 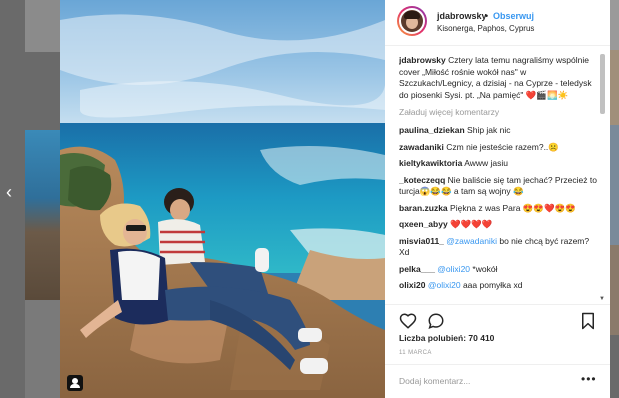 I want to click on background-page-right, so click(x=614, y=199).